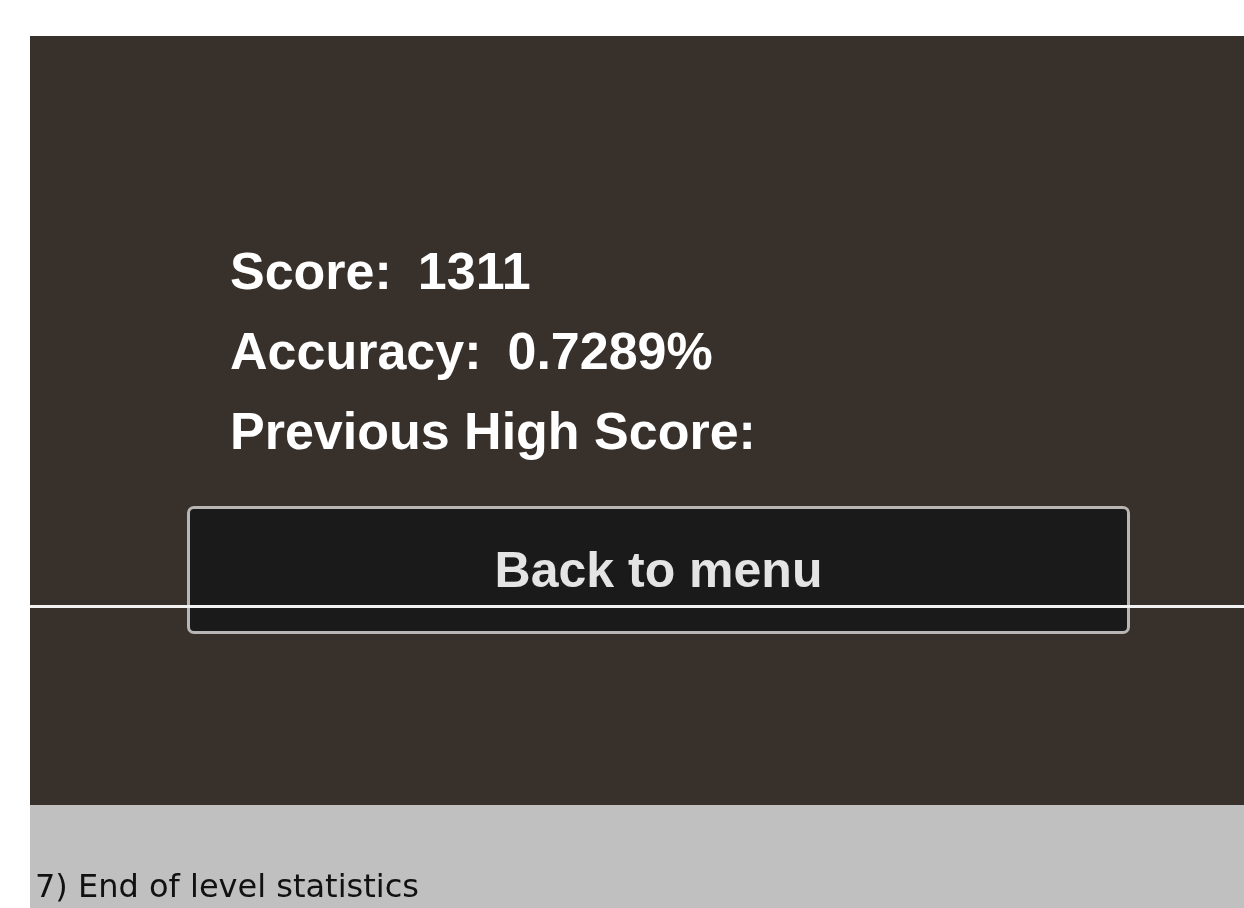 This screenshot has height=908, width=1244. I want to click on stat-label: Previous High Score:, so click(493, 431).